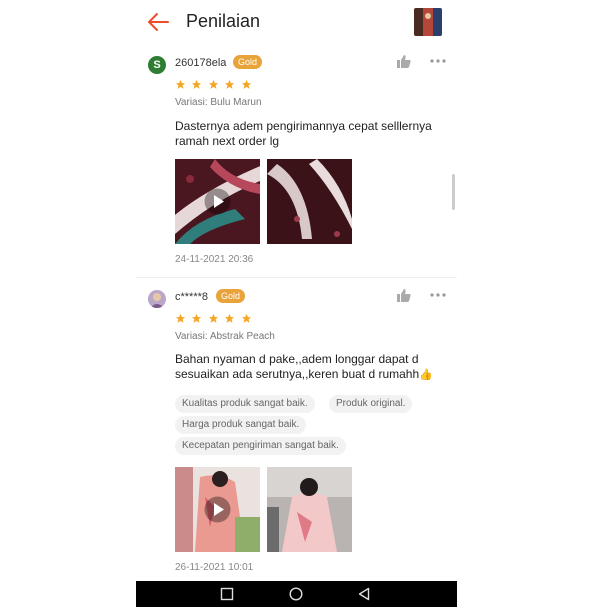 This screenshot has width=607, height=607. I want to click on header: Penilaian, so click(296, 23).